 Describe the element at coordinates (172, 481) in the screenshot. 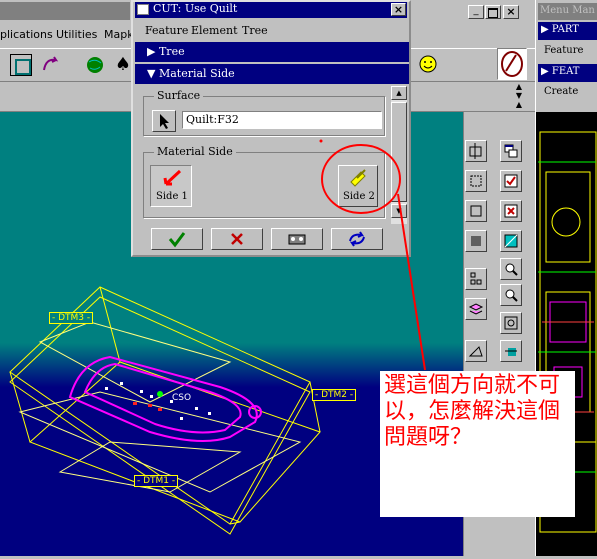

I see `dtm1-text-end: -` at that location.